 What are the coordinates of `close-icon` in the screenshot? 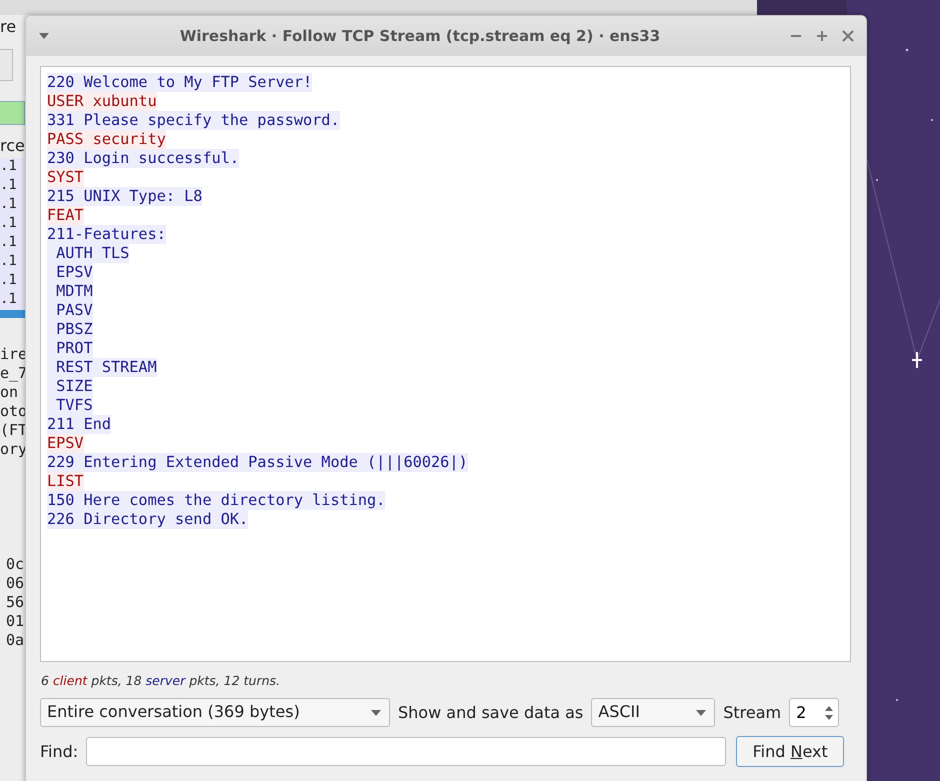 It's located at (848, 36).